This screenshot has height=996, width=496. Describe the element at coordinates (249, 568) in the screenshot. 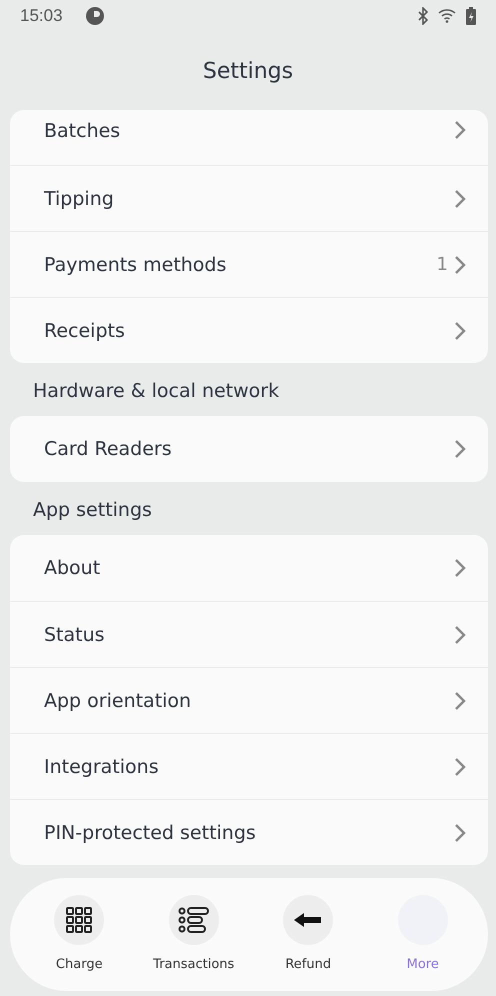

I see `settings-row: About` at that location.